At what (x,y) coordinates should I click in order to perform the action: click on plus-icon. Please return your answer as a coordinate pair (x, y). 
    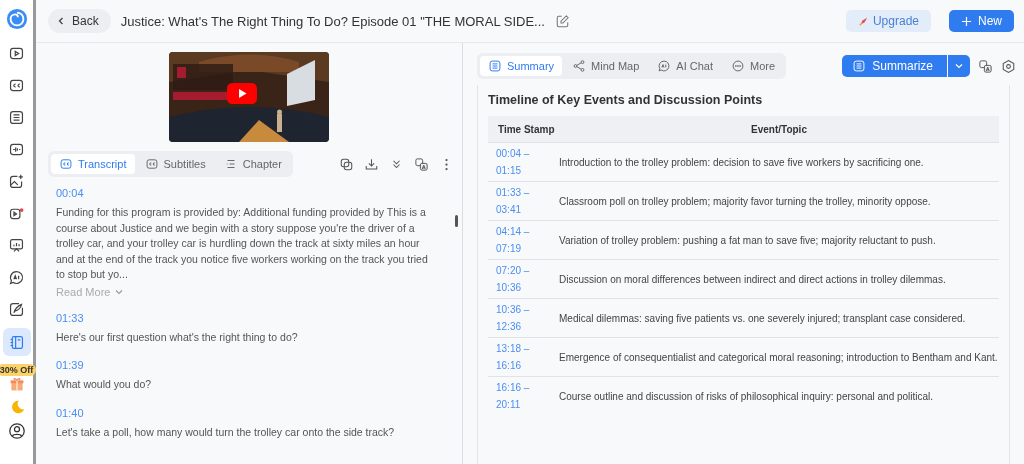
    Looking at the image, I should click on (966, 21).